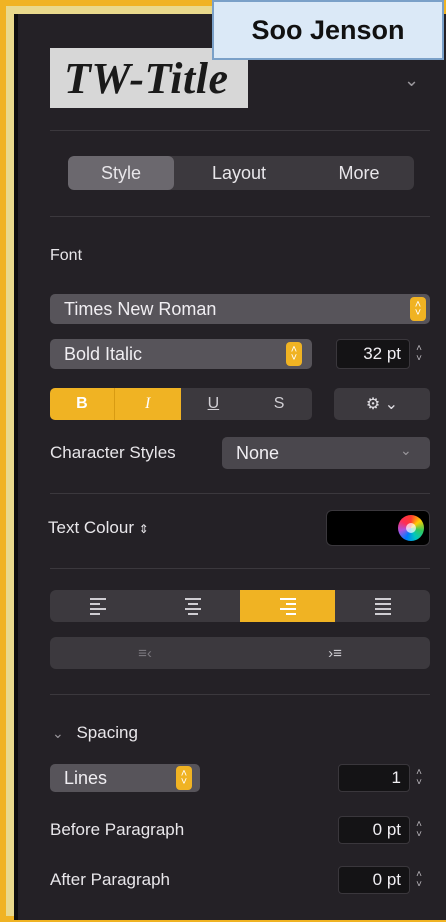 This screenshot has width=446, height=922. I want to click on align-left-button, so click(97, 606).